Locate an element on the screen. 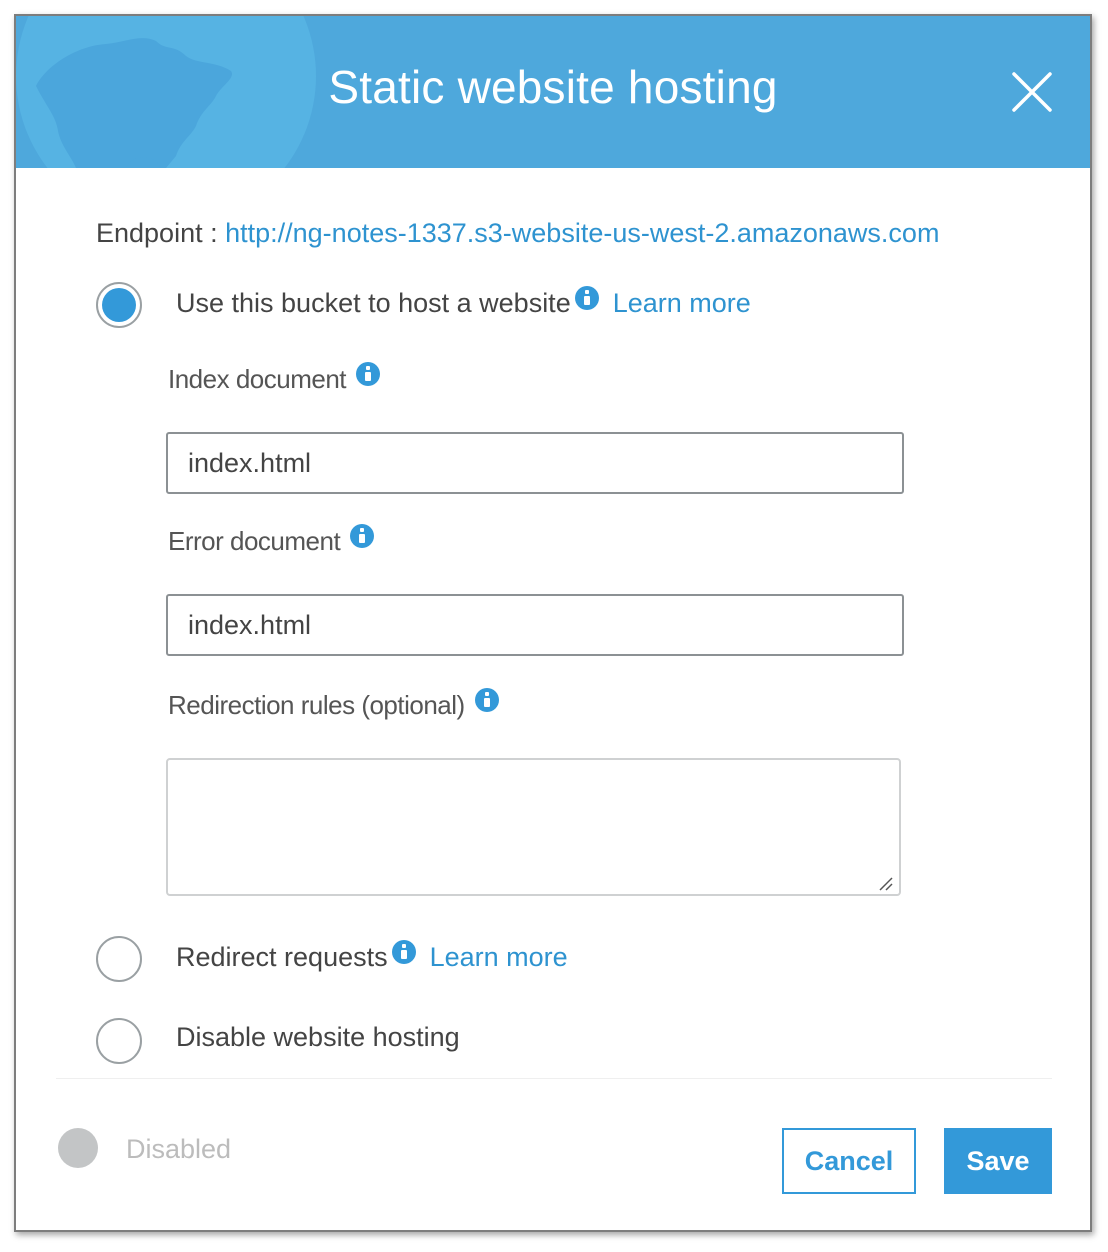 This screenshot has width=1108, height=1252. option-host-website-label: Use this bucket to host a website is located at coordinates (373, 303).